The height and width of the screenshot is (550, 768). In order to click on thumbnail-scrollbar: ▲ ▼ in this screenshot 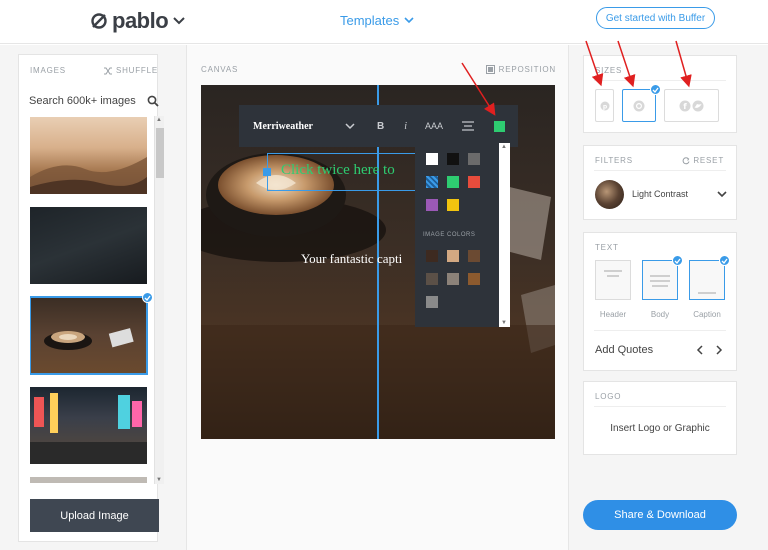, I will do `click(159, 300)`.